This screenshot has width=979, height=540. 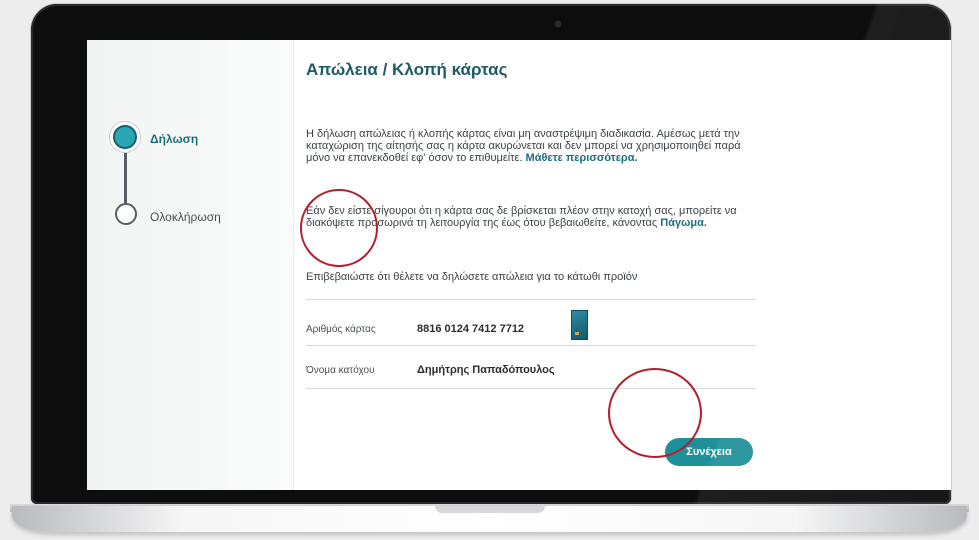 I want to click on camera-icon, so click(x=558, y=24).